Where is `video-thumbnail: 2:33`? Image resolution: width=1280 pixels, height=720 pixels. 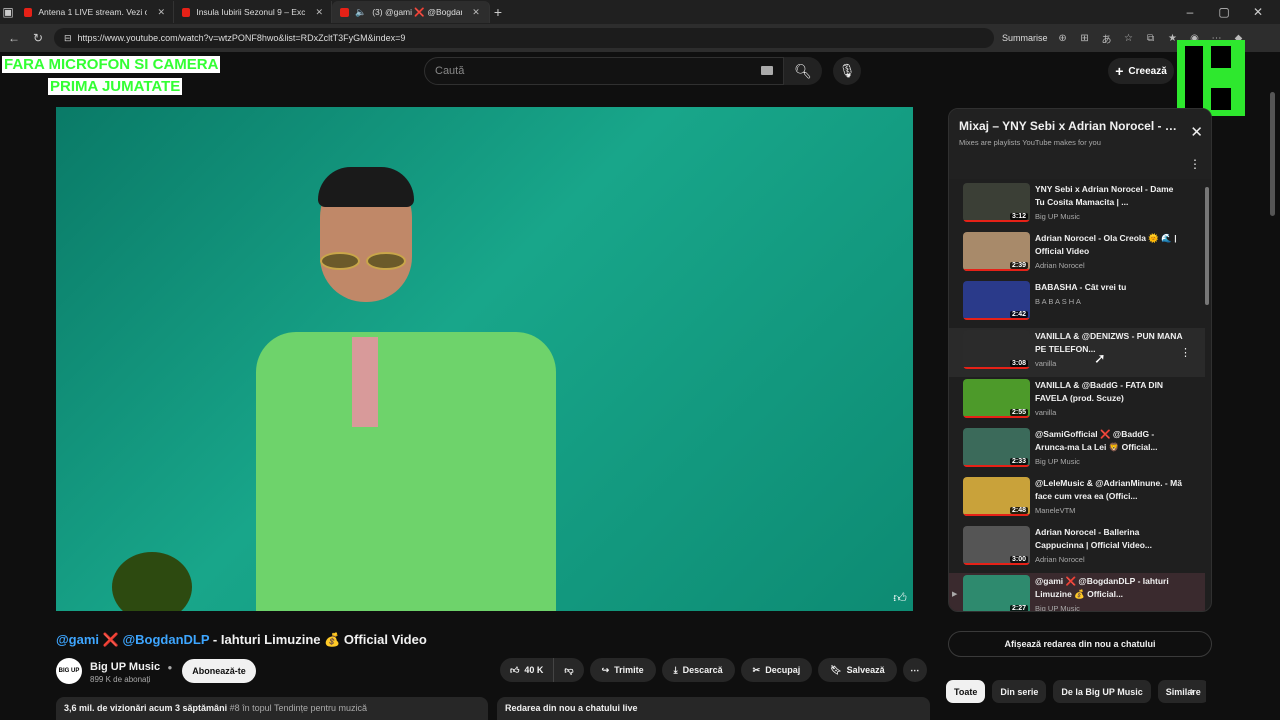 video-thumbnail: 2:33 is located at coordinates (996, 447).